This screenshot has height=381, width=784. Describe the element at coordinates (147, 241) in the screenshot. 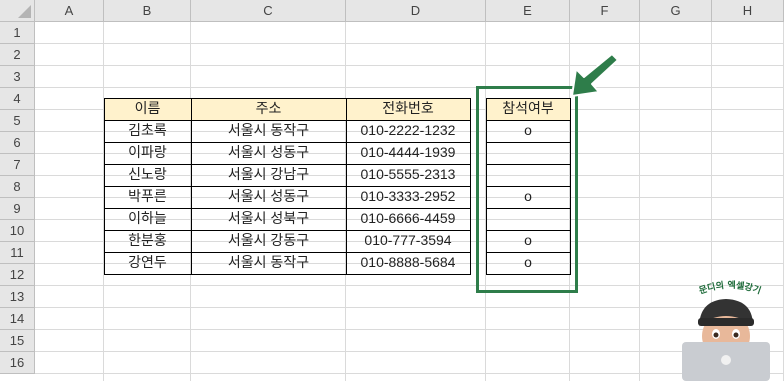

I see `table-cell-name: 한분홍` at that location.